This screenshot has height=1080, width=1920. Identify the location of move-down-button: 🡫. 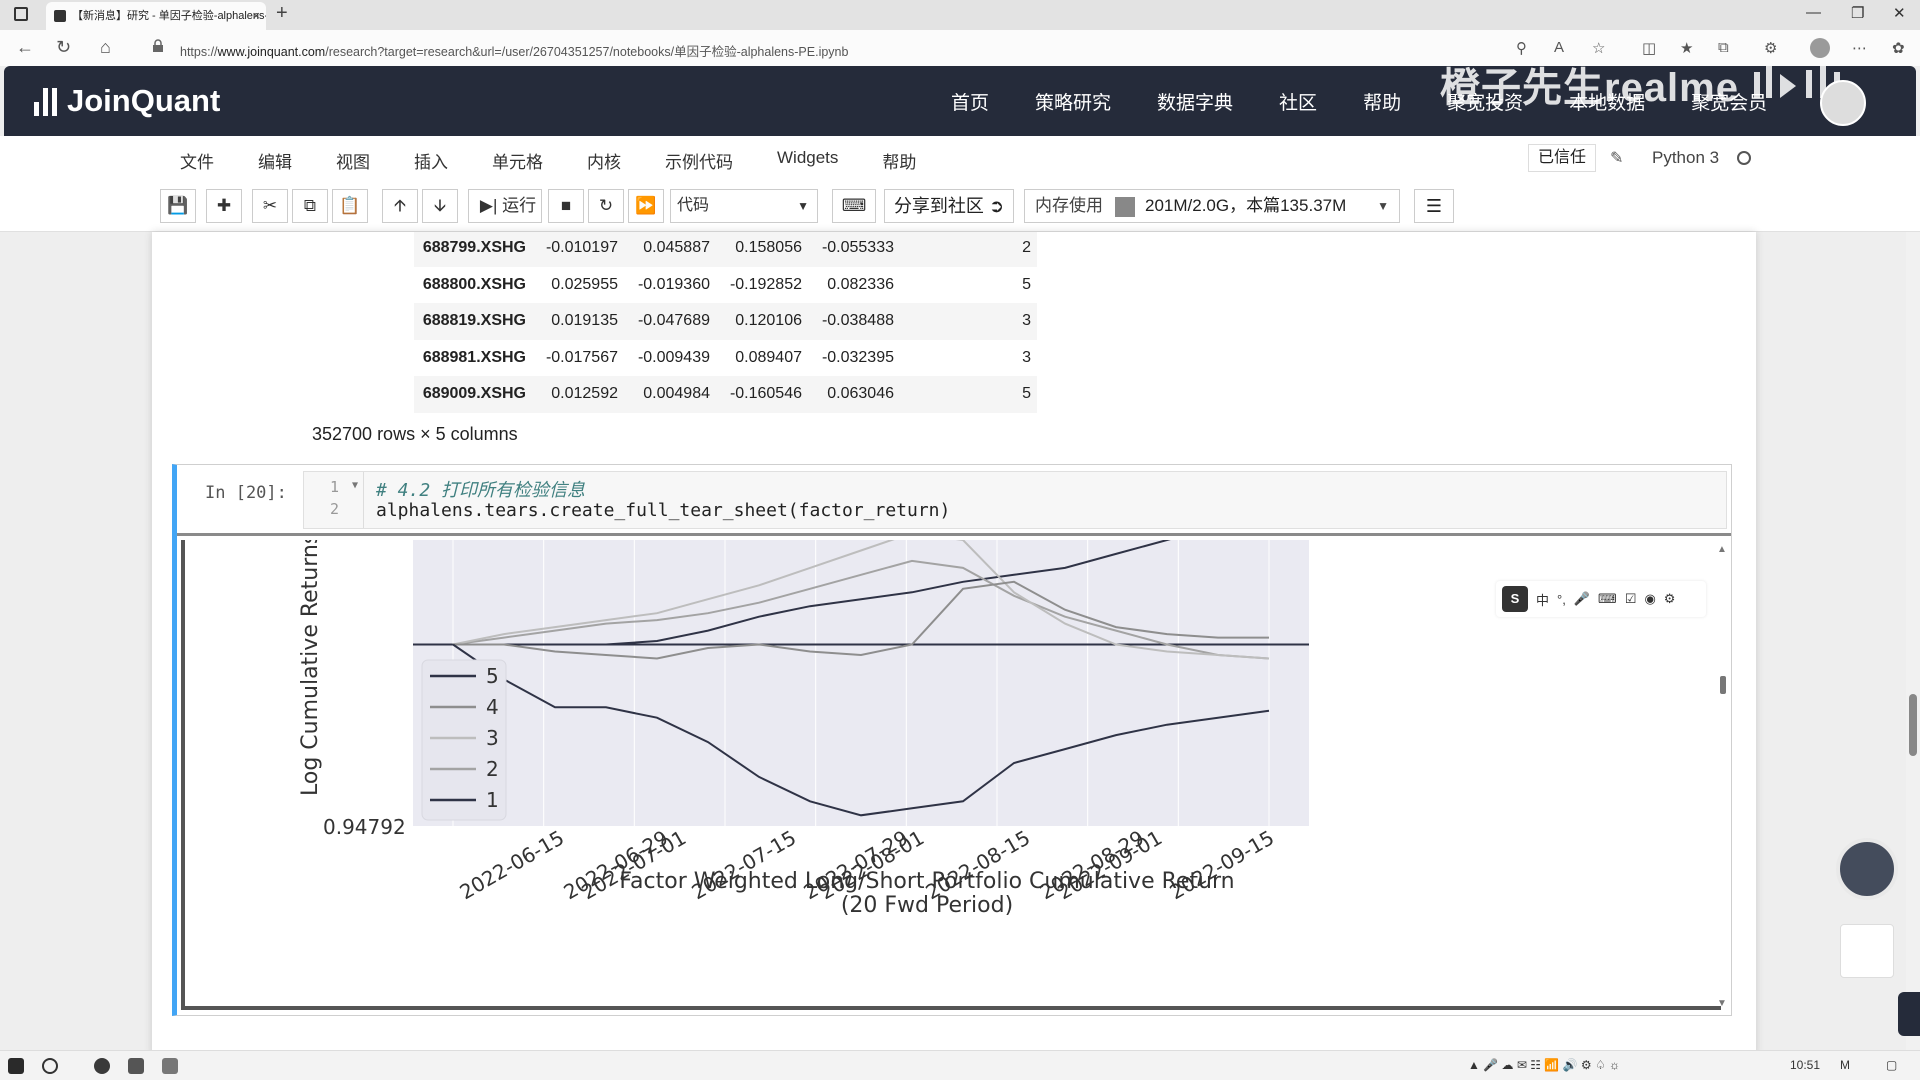
(440, 206).